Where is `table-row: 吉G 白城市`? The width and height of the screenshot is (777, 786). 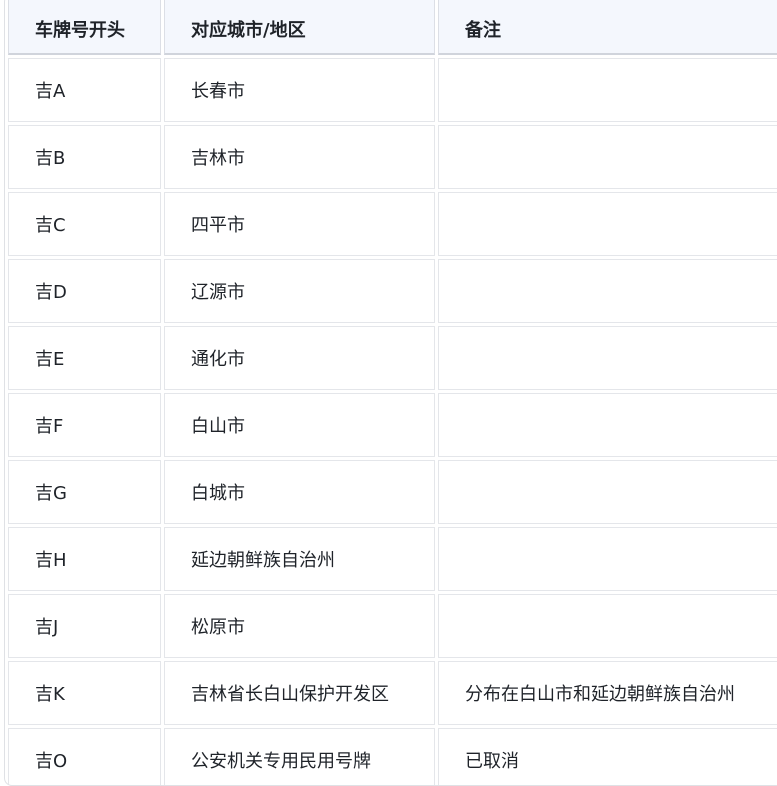
table-row: 吉G 白城市 is located at coordinates (392, 492).